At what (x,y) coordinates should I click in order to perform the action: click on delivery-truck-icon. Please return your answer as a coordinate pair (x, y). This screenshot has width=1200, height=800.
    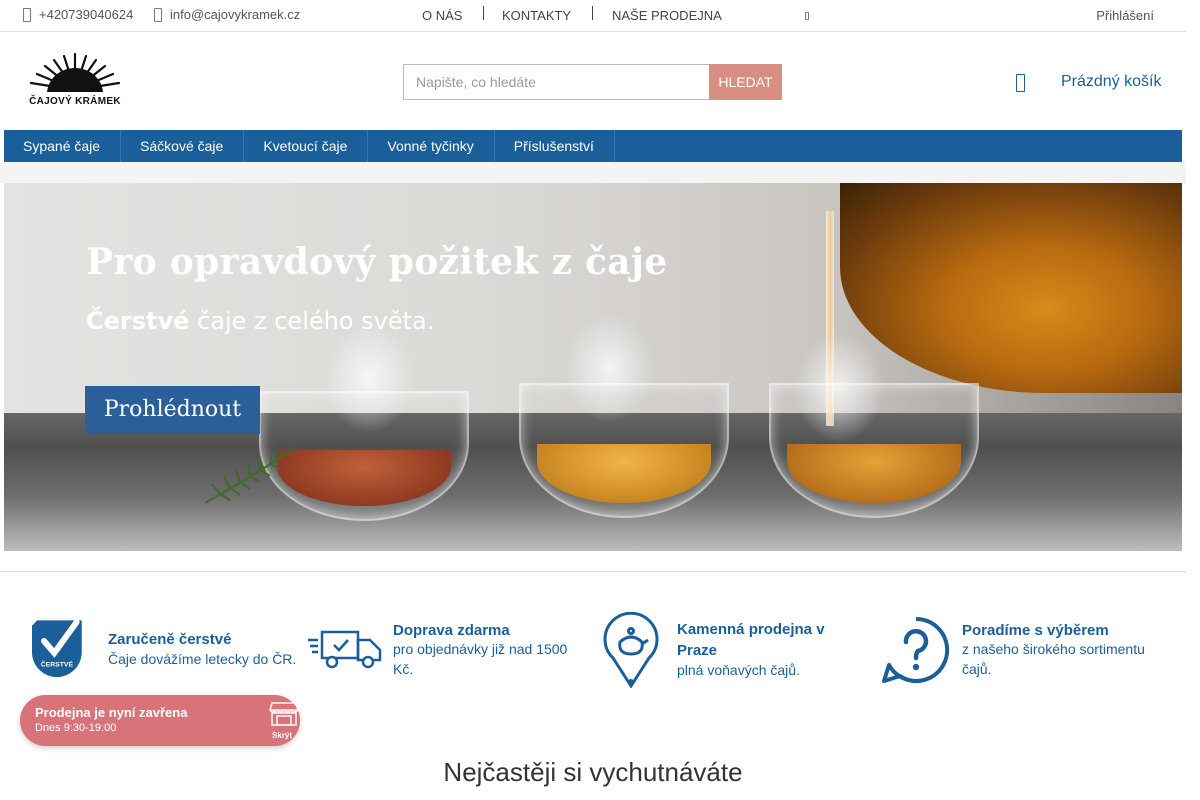
    Looking at the image, I should click on (345, 649).